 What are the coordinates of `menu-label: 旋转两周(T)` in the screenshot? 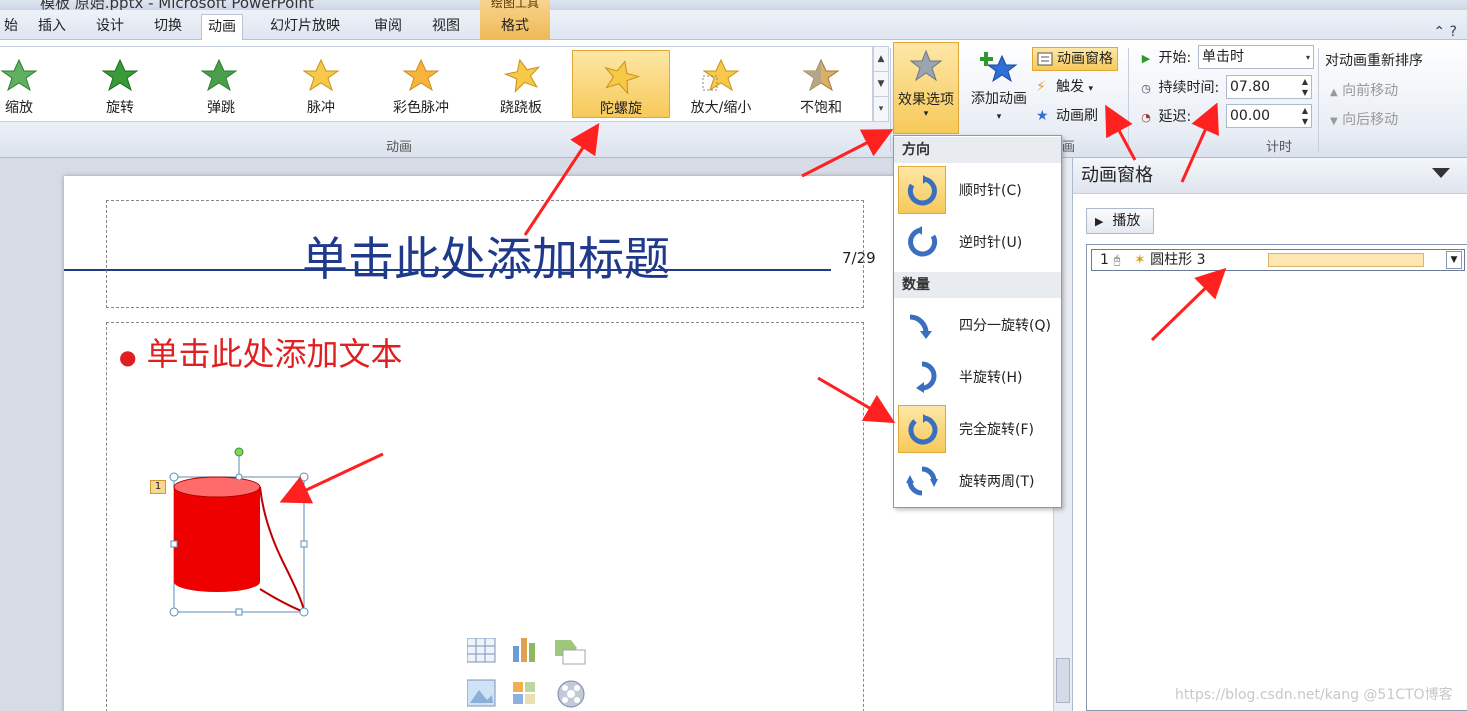 It's located at (997, 482).